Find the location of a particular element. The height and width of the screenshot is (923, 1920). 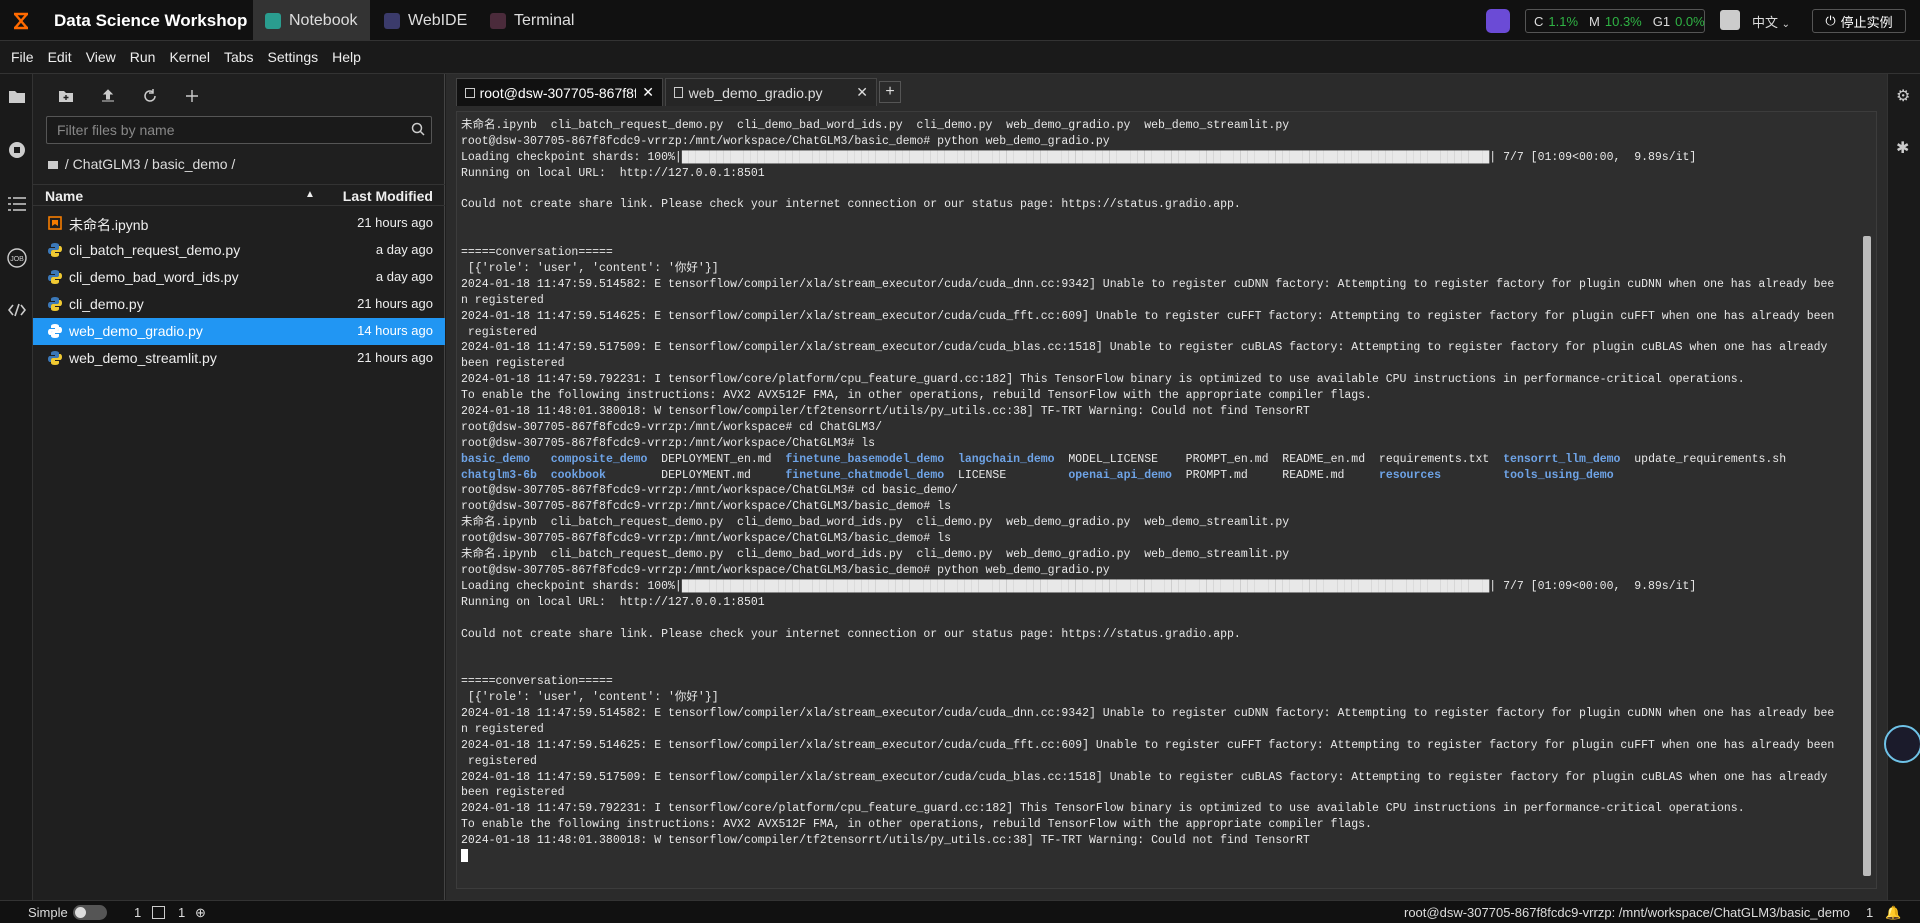

tab-notebook: Notebook is located at coordinates (311, 20).